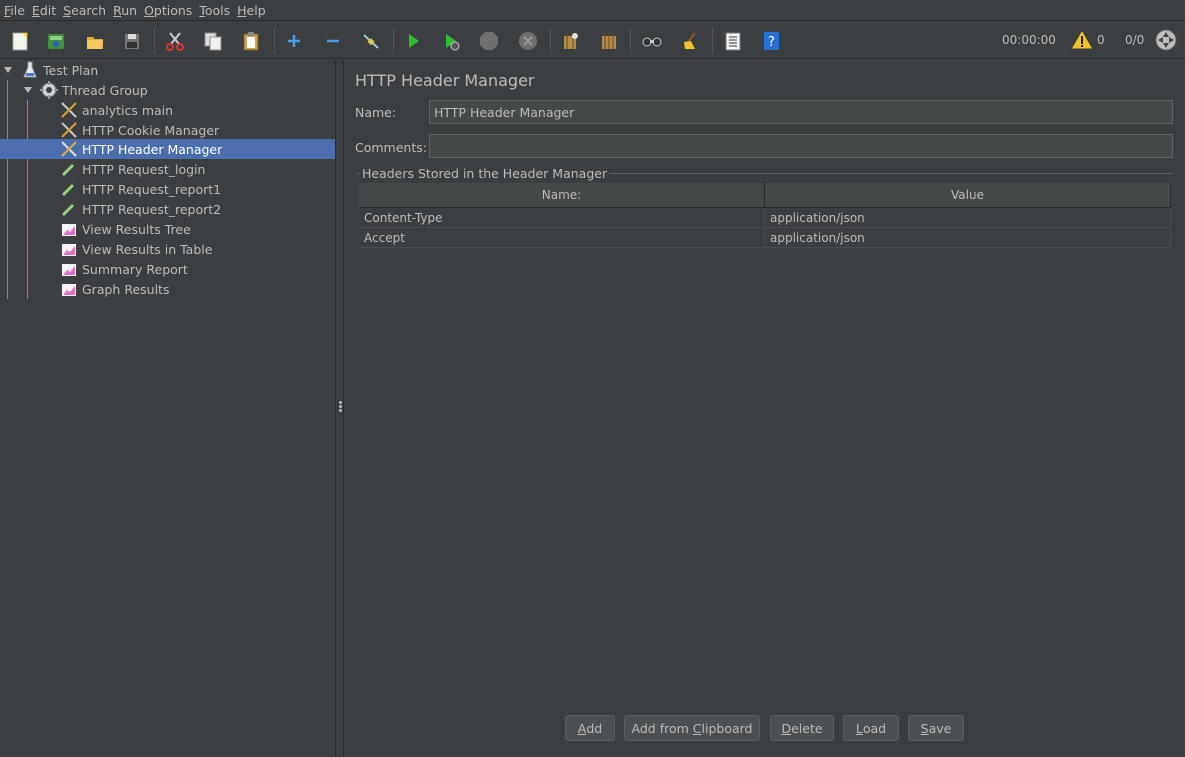 The width and height of the screenshot is (1185, 757). Describe the element at coordinates (175, 41) in the screenshot. I see `cut-icon` at that location.